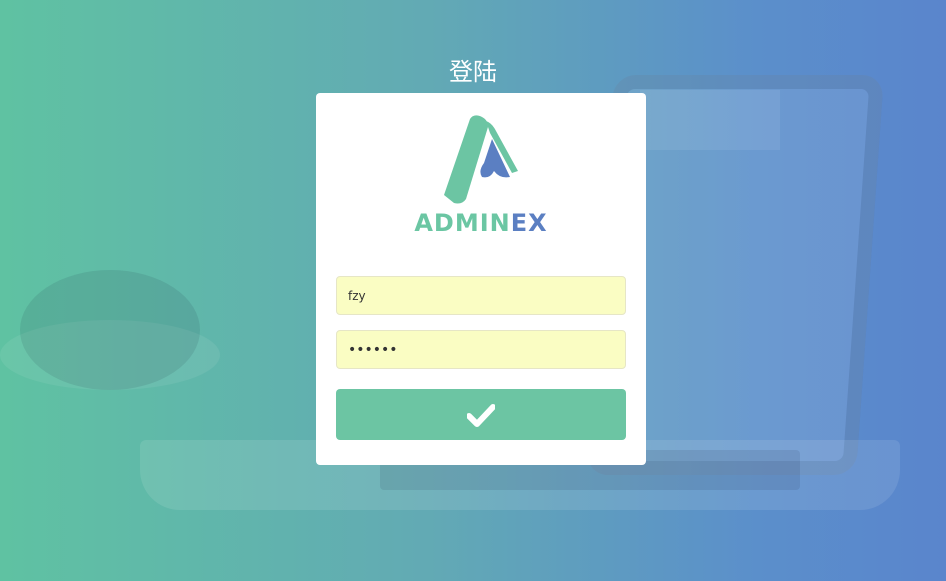 This screenshot has width=946, height=581. Describe the element at coordinates (110, 330) in the screenshot. I see `bg-cup` at that location.